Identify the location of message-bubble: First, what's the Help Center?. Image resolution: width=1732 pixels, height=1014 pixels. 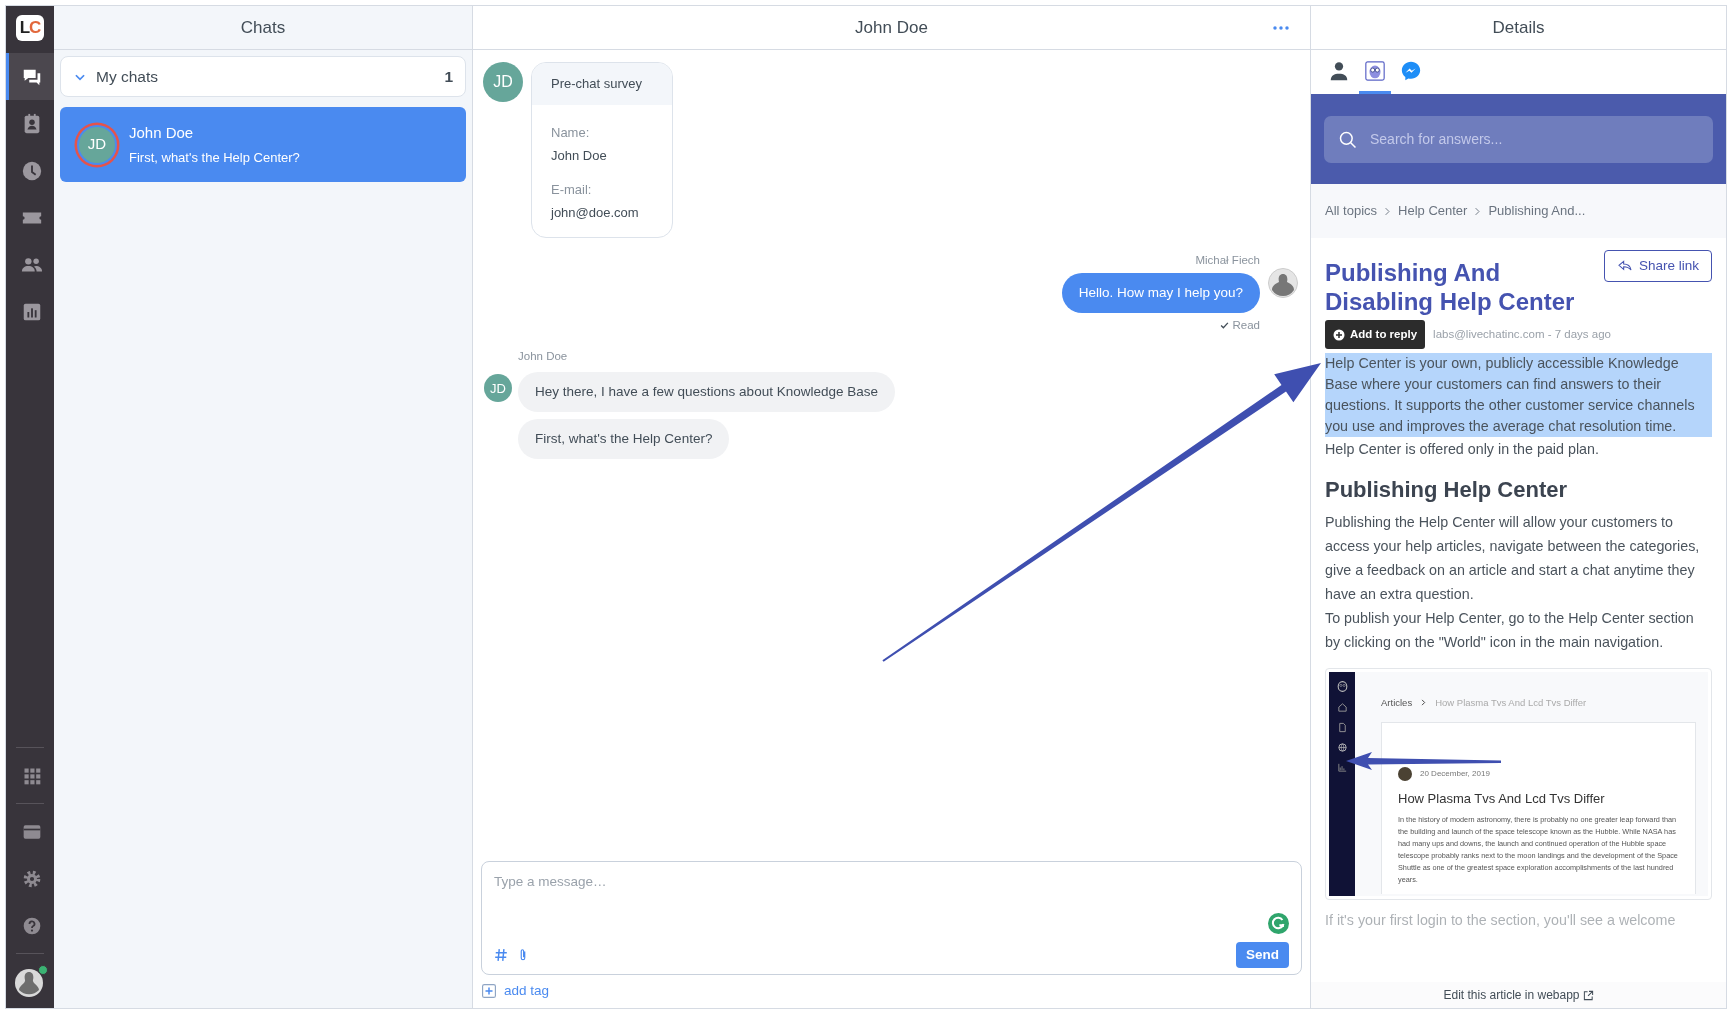
(624, 438).